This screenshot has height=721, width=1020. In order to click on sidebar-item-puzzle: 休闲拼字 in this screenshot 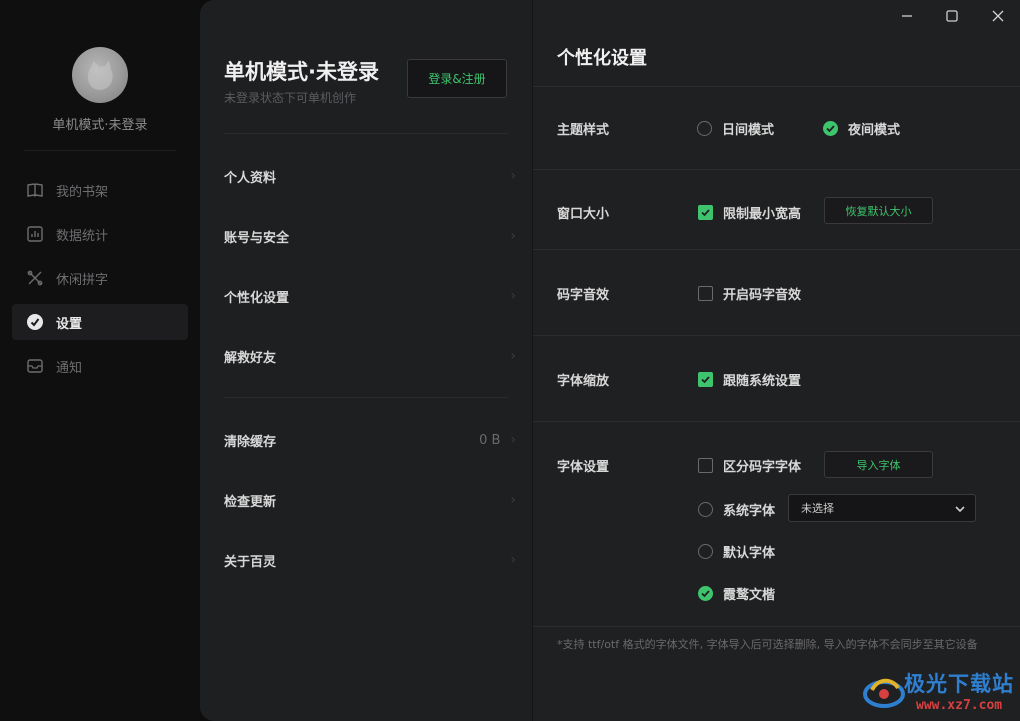, I will do `click(100, 278)`.